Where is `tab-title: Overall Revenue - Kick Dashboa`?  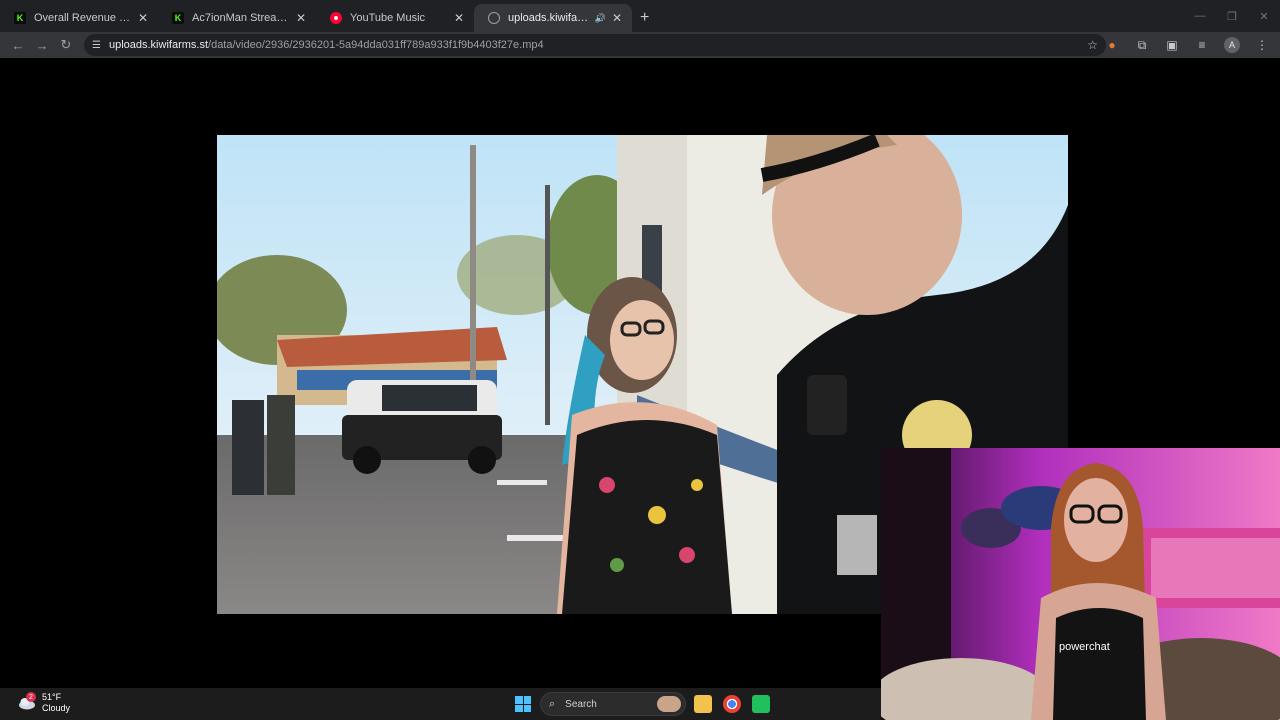
tab-title: Overall Revenue - Kick Dashboa is located at coordinates (83, 18).